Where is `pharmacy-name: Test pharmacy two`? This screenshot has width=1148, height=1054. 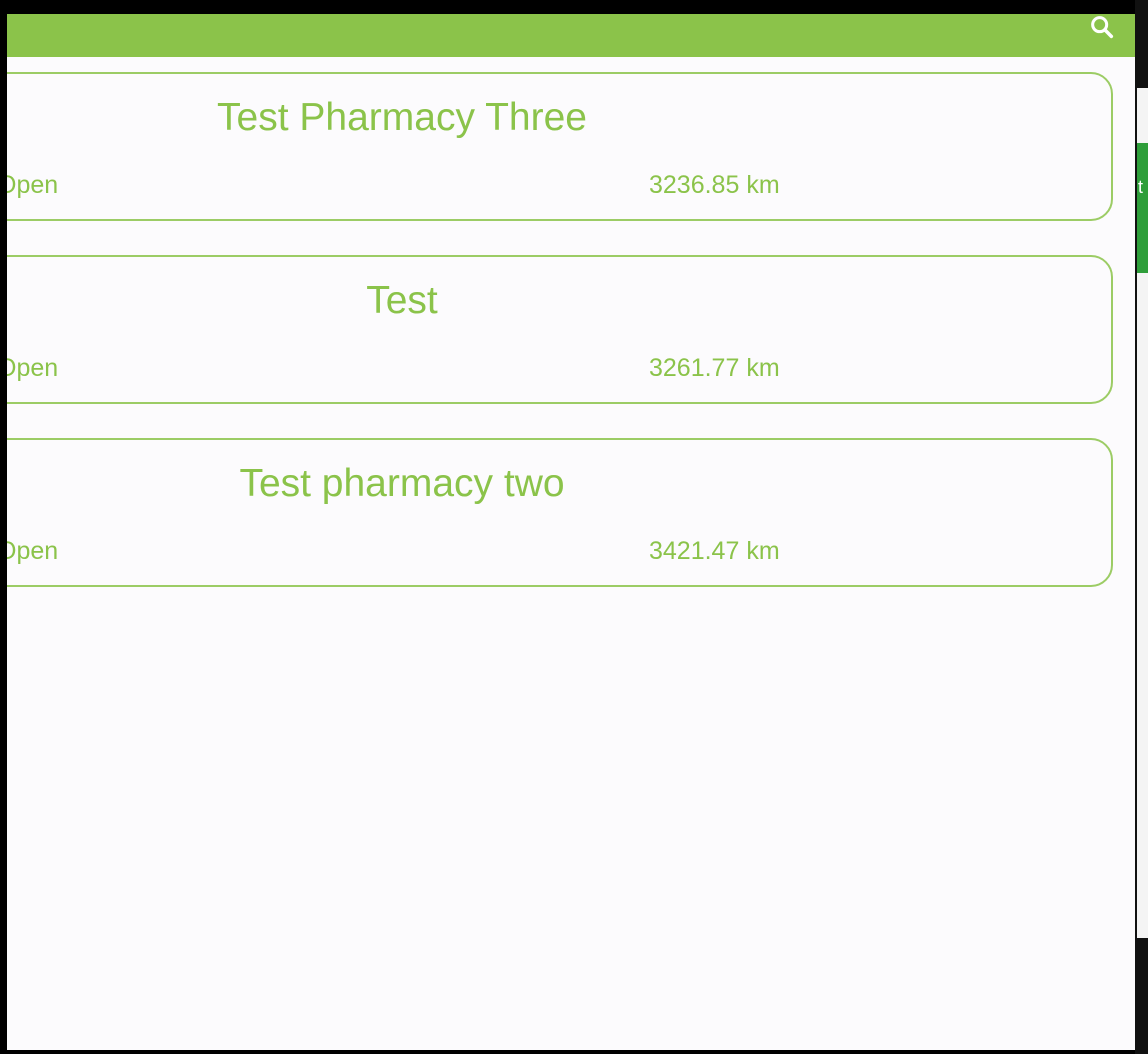
pharmacy-name: Test pharmacy two is located at coordinates (402, 483).